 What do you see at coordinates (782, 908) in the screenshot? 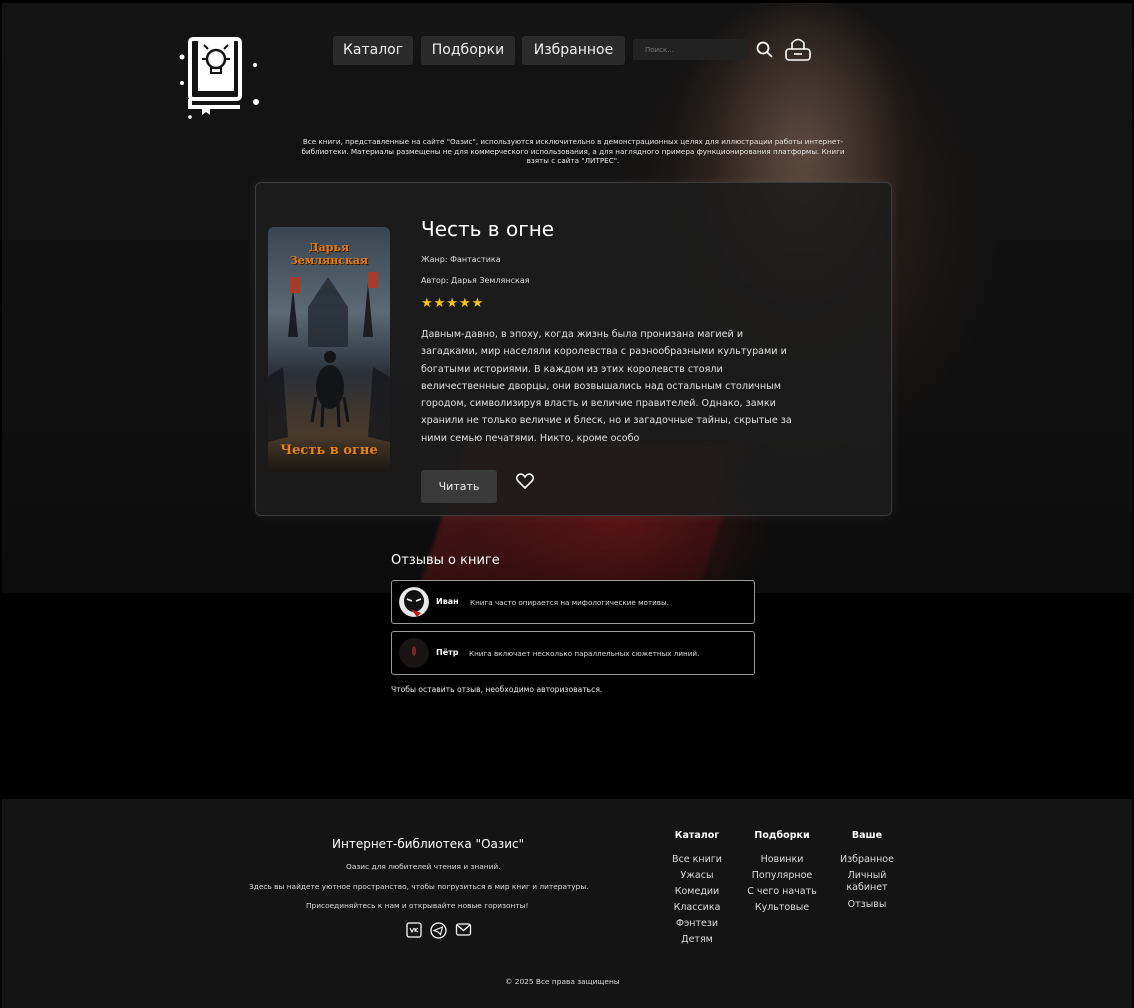
I see `footer-link-cult: Культовые` at bounding box center [782, 908].